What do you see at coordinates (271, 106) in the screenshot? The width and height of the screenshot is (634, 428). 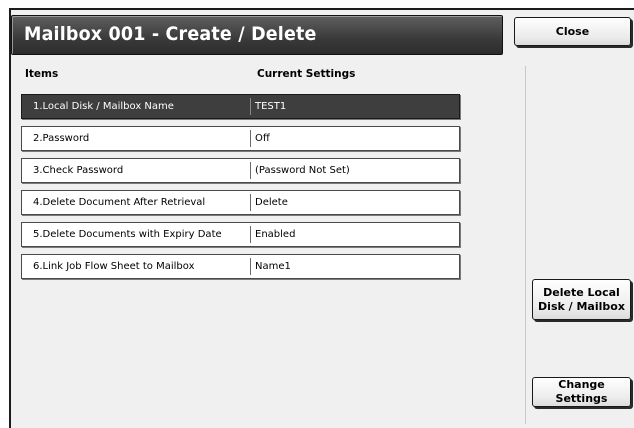 I see `setting-current-value: TEST1` at bounding box center [271, 106].